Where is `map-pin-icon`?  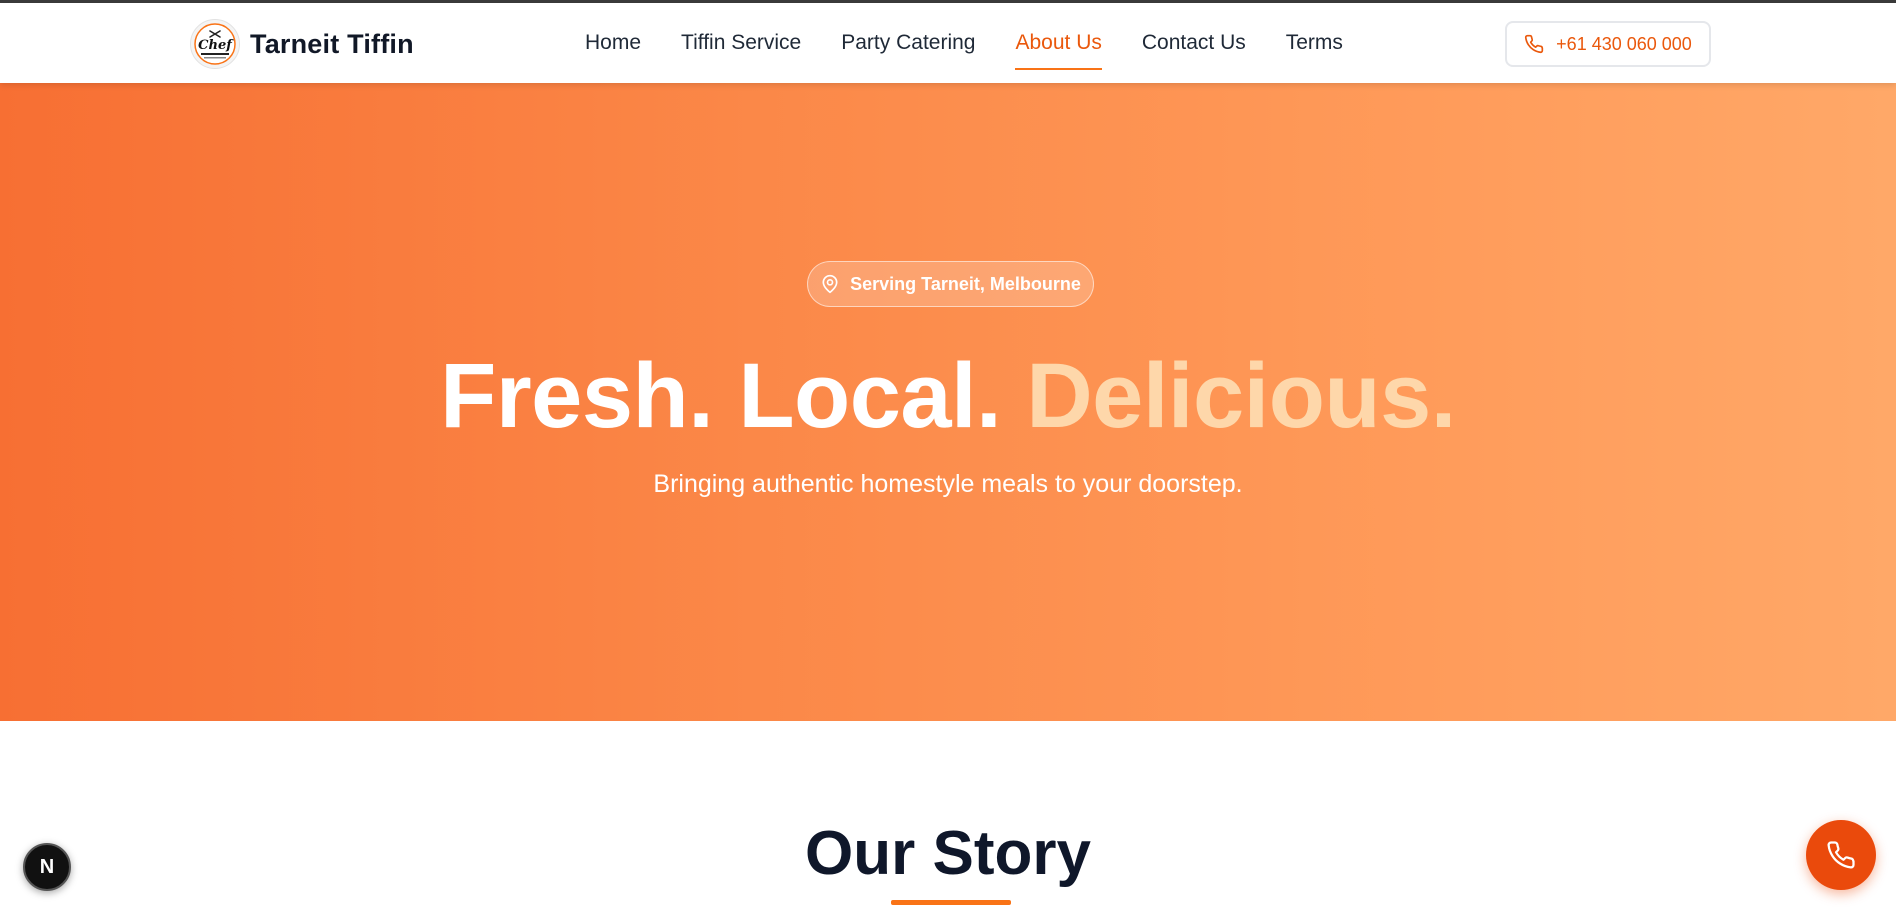
map-pin-icon is located at coordinates (830, 284).